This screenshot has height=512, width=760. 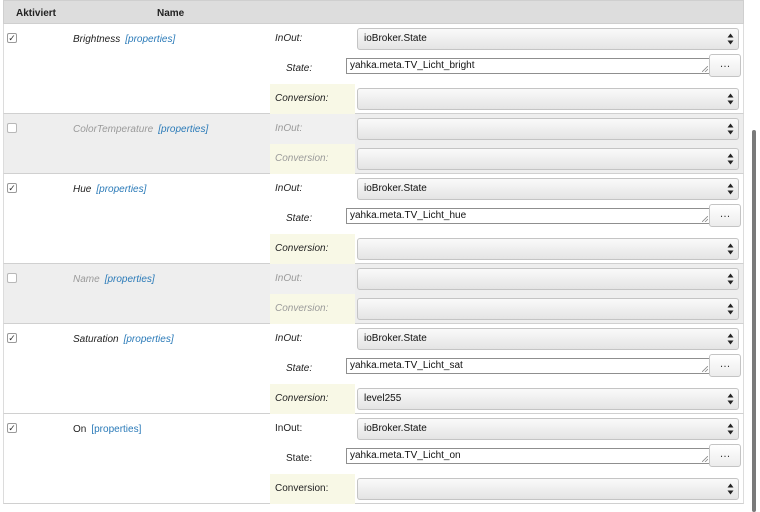 What do you see at coordinates (171, 13) in the screenshot?
I see `header-name: Name` at bounding box center [171, 13].